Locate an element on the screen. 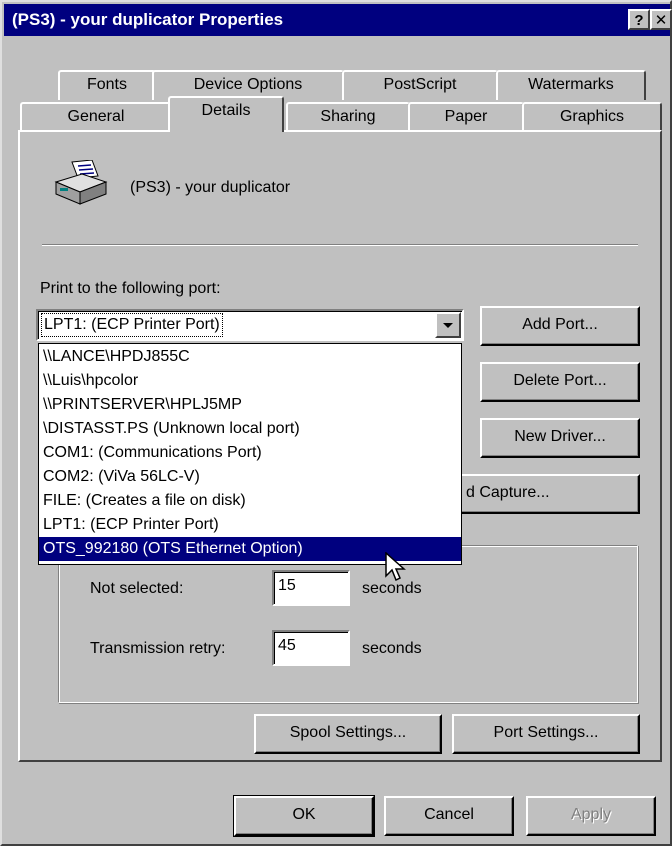  not-selected-value: 15 is located at coordinates (287, 585).